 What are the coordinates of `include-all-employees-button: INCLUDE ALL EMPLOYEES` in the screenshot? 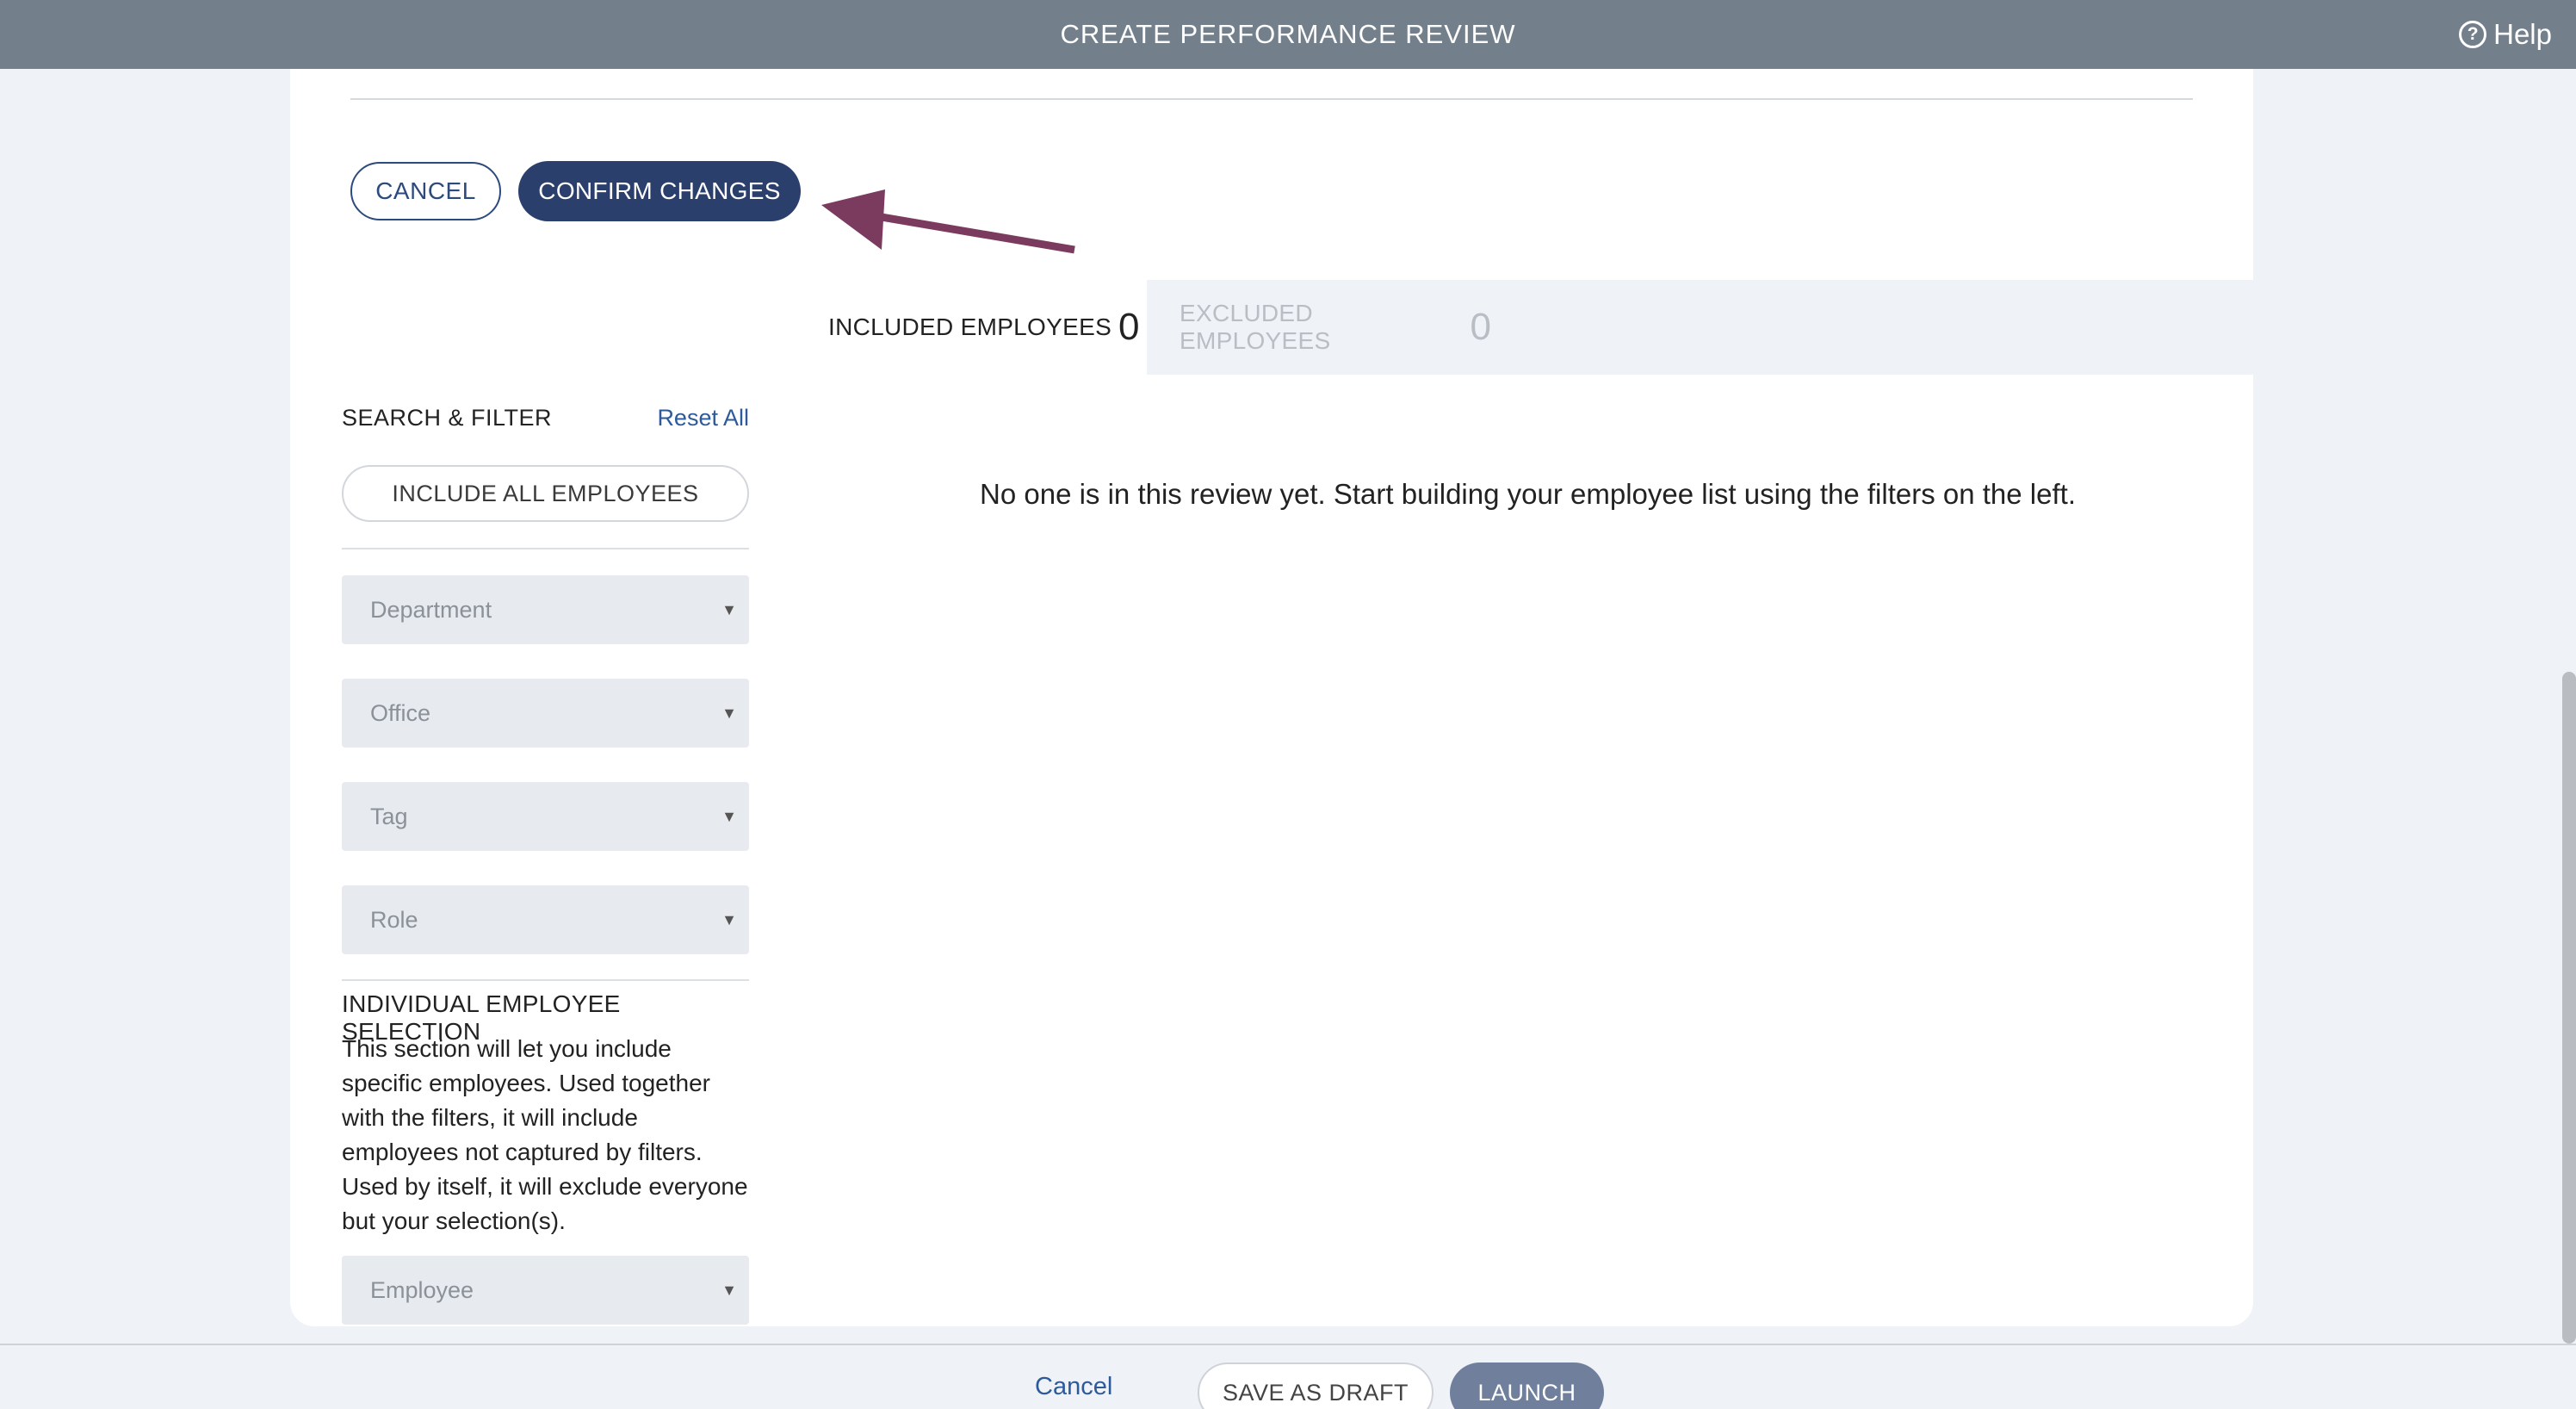 It's located at (546, 493).